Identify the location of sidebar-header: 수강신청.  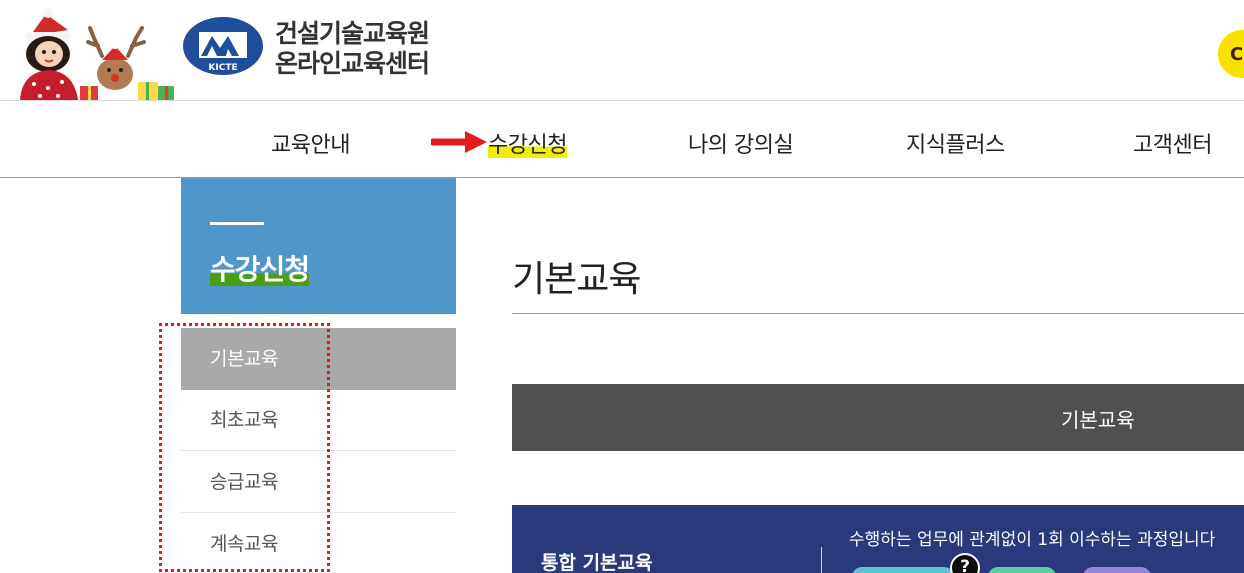
(318, 246).